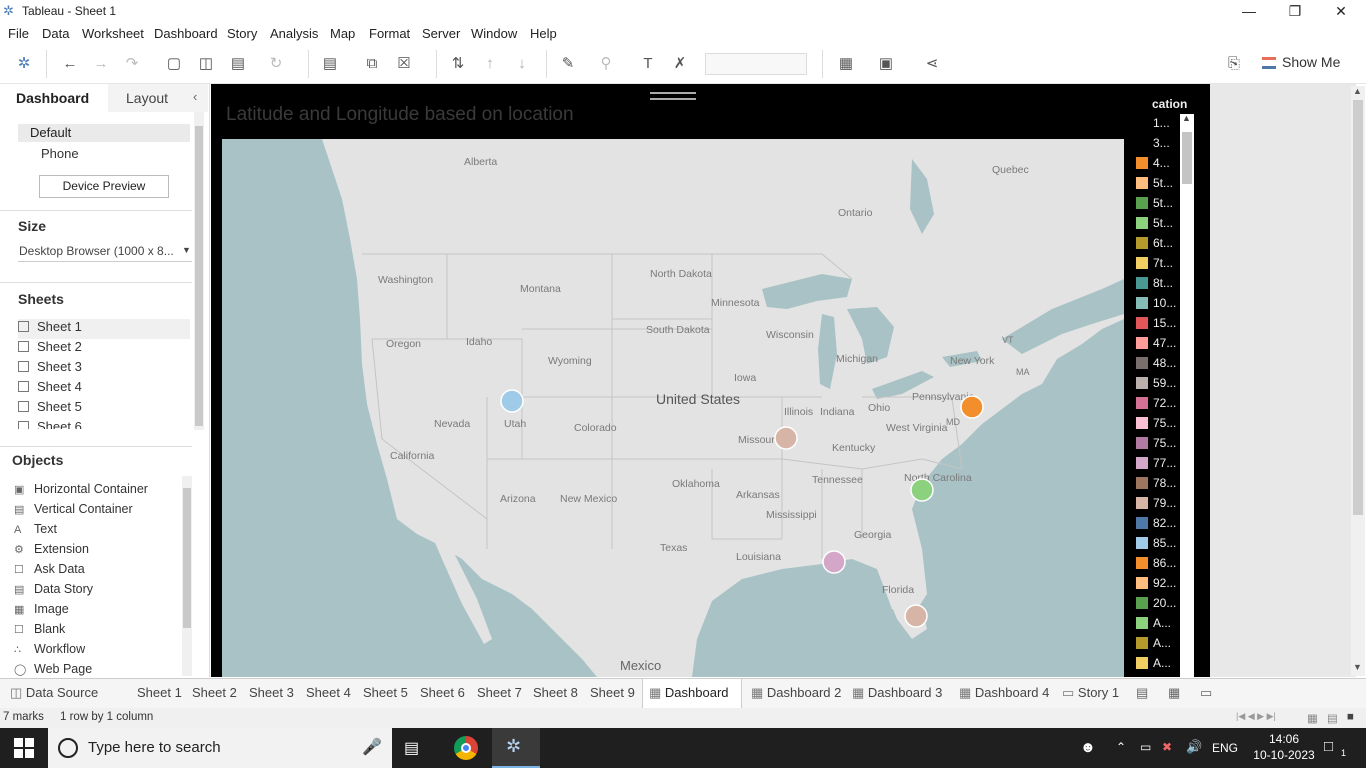 This screenshot has width=1366, height=768. What do you see at coordinates (932, 64) in the screenshot?
I see `share-icon: ⋖` at bounding box center [932, 64].